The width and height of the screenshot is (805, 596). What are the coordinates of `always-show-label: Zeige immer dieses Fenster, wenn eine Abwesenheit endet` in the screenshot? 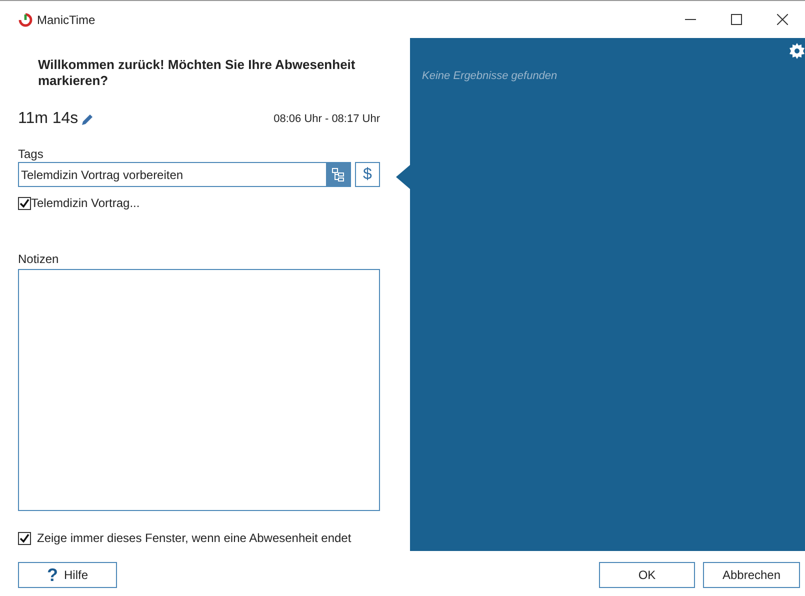 It's located at (194, 538).